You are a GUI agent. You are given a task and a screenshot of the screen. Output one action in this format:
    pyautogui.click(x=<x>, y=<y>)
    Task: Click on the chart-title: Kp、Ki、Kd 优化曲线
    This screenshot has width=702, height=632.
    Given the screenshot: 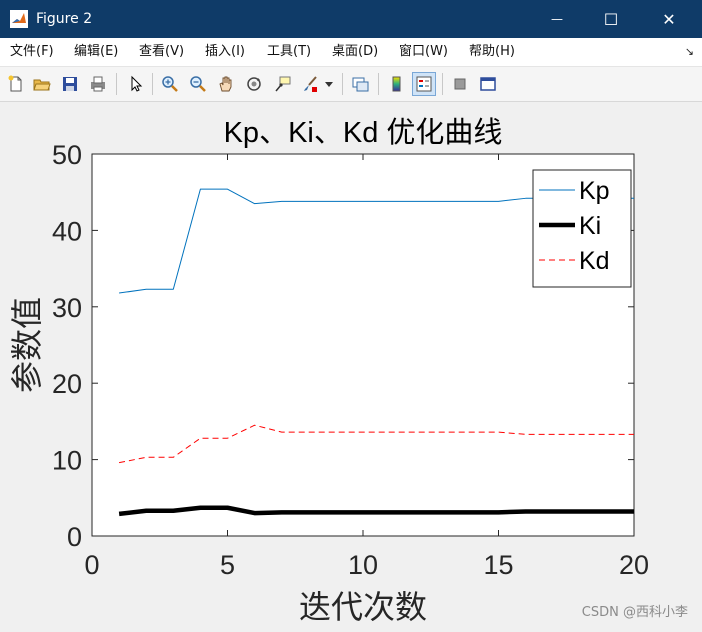 What is the action you would take?
    pyautogui.click(x=363, y=132)
    